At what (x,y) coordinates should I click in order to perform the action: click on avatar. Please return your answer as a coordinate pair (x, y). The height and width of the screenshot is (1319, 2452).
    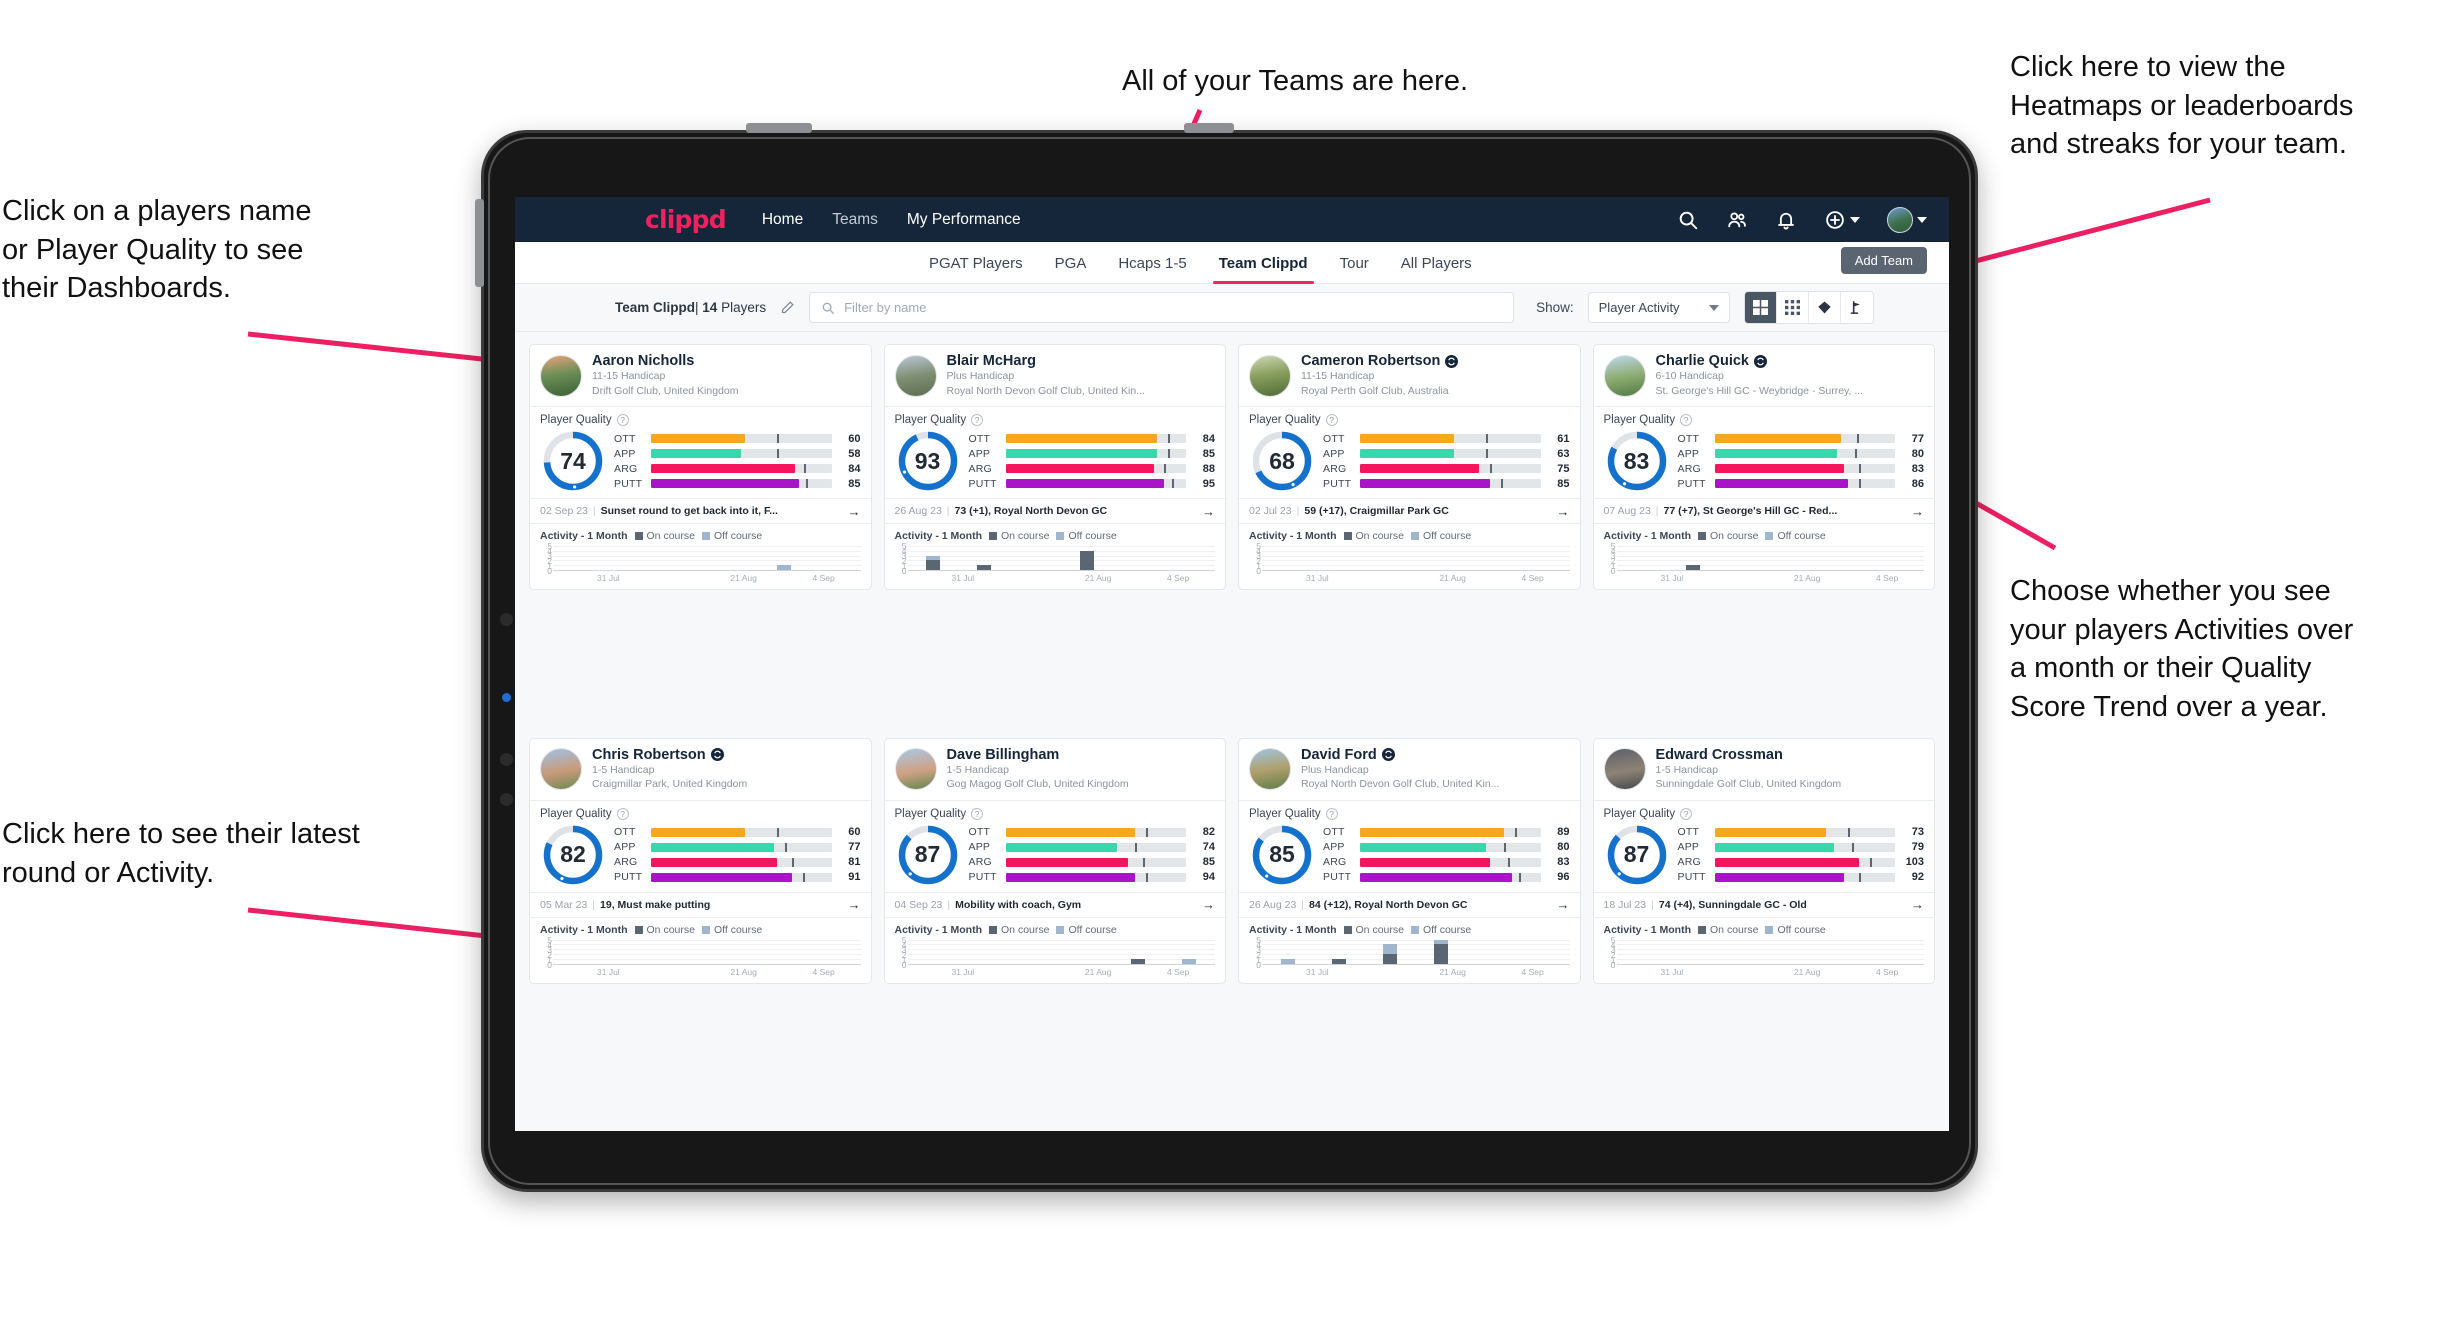
    Looking at the image, I should click on (1900, 219).